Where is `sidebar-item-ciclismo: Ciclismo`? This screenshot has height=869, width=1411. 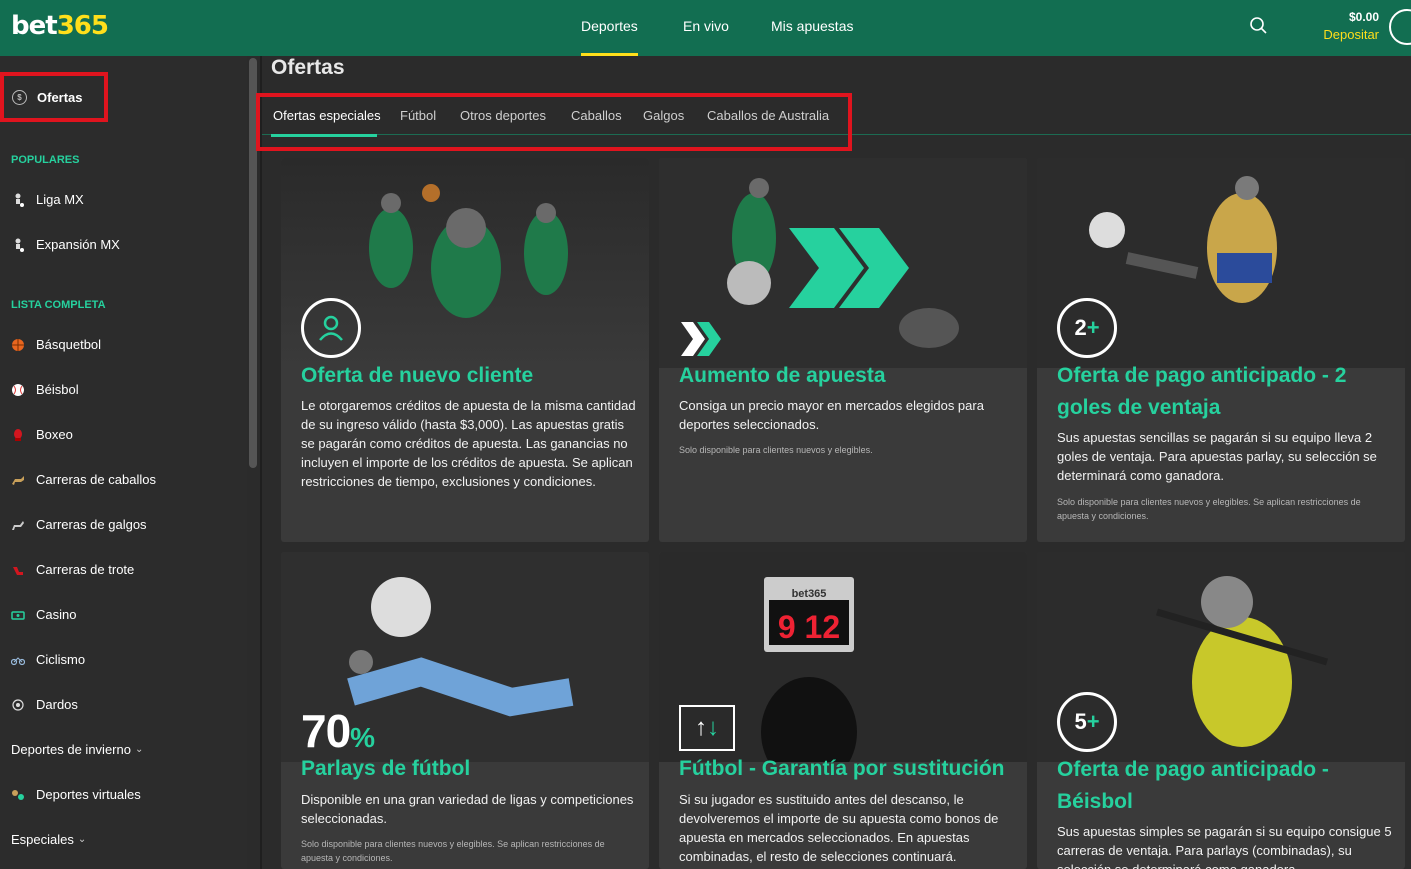
sidebar-item-ciclismo: Ciclismo is located at coordinates (48, 659).